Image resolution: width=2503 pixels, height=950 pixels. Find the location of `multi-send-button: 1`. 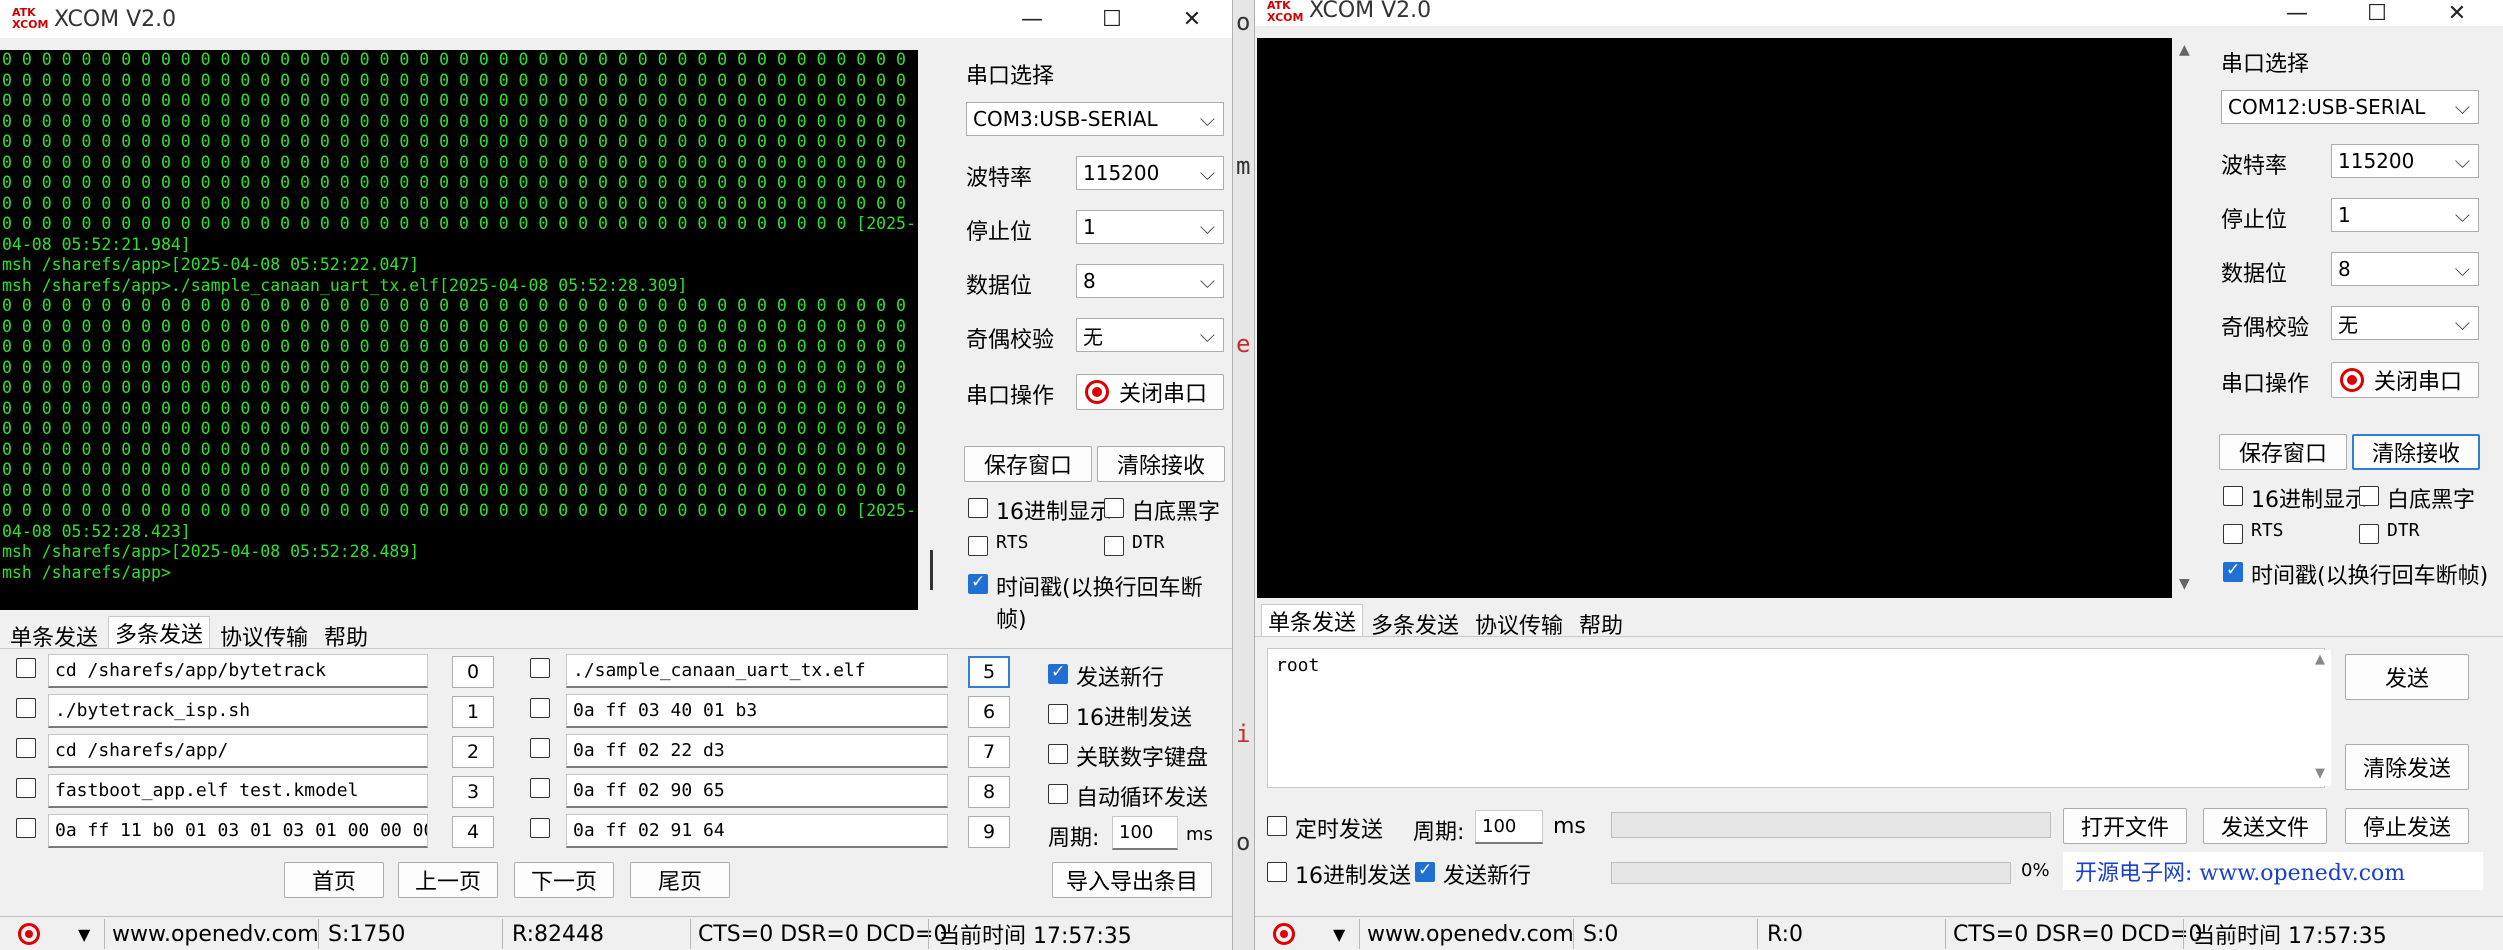

multi-send-button: 1 is located at coordinates (473, 712).